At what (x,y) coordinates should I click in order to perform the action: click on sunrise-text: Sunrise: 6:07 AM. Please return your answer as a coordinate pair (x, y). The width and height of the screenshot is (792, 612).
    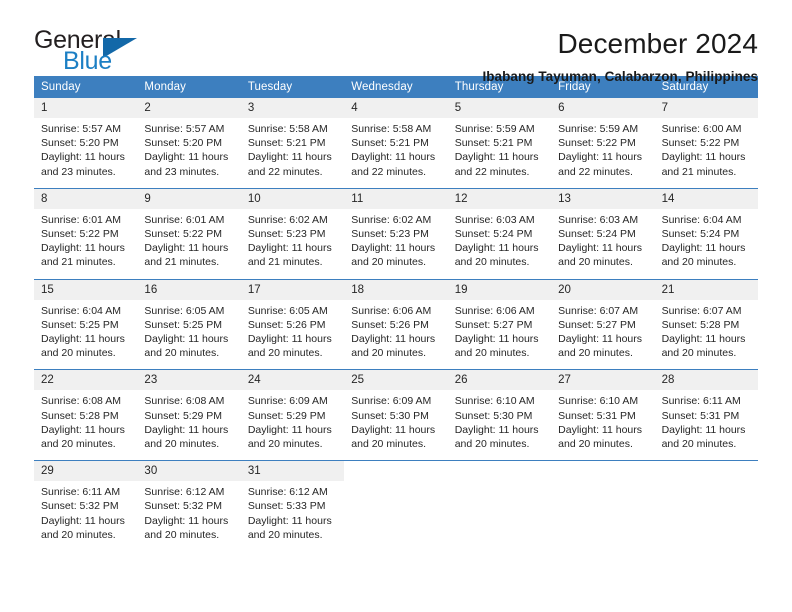
    Looking at the image, I should click on (701, 310).